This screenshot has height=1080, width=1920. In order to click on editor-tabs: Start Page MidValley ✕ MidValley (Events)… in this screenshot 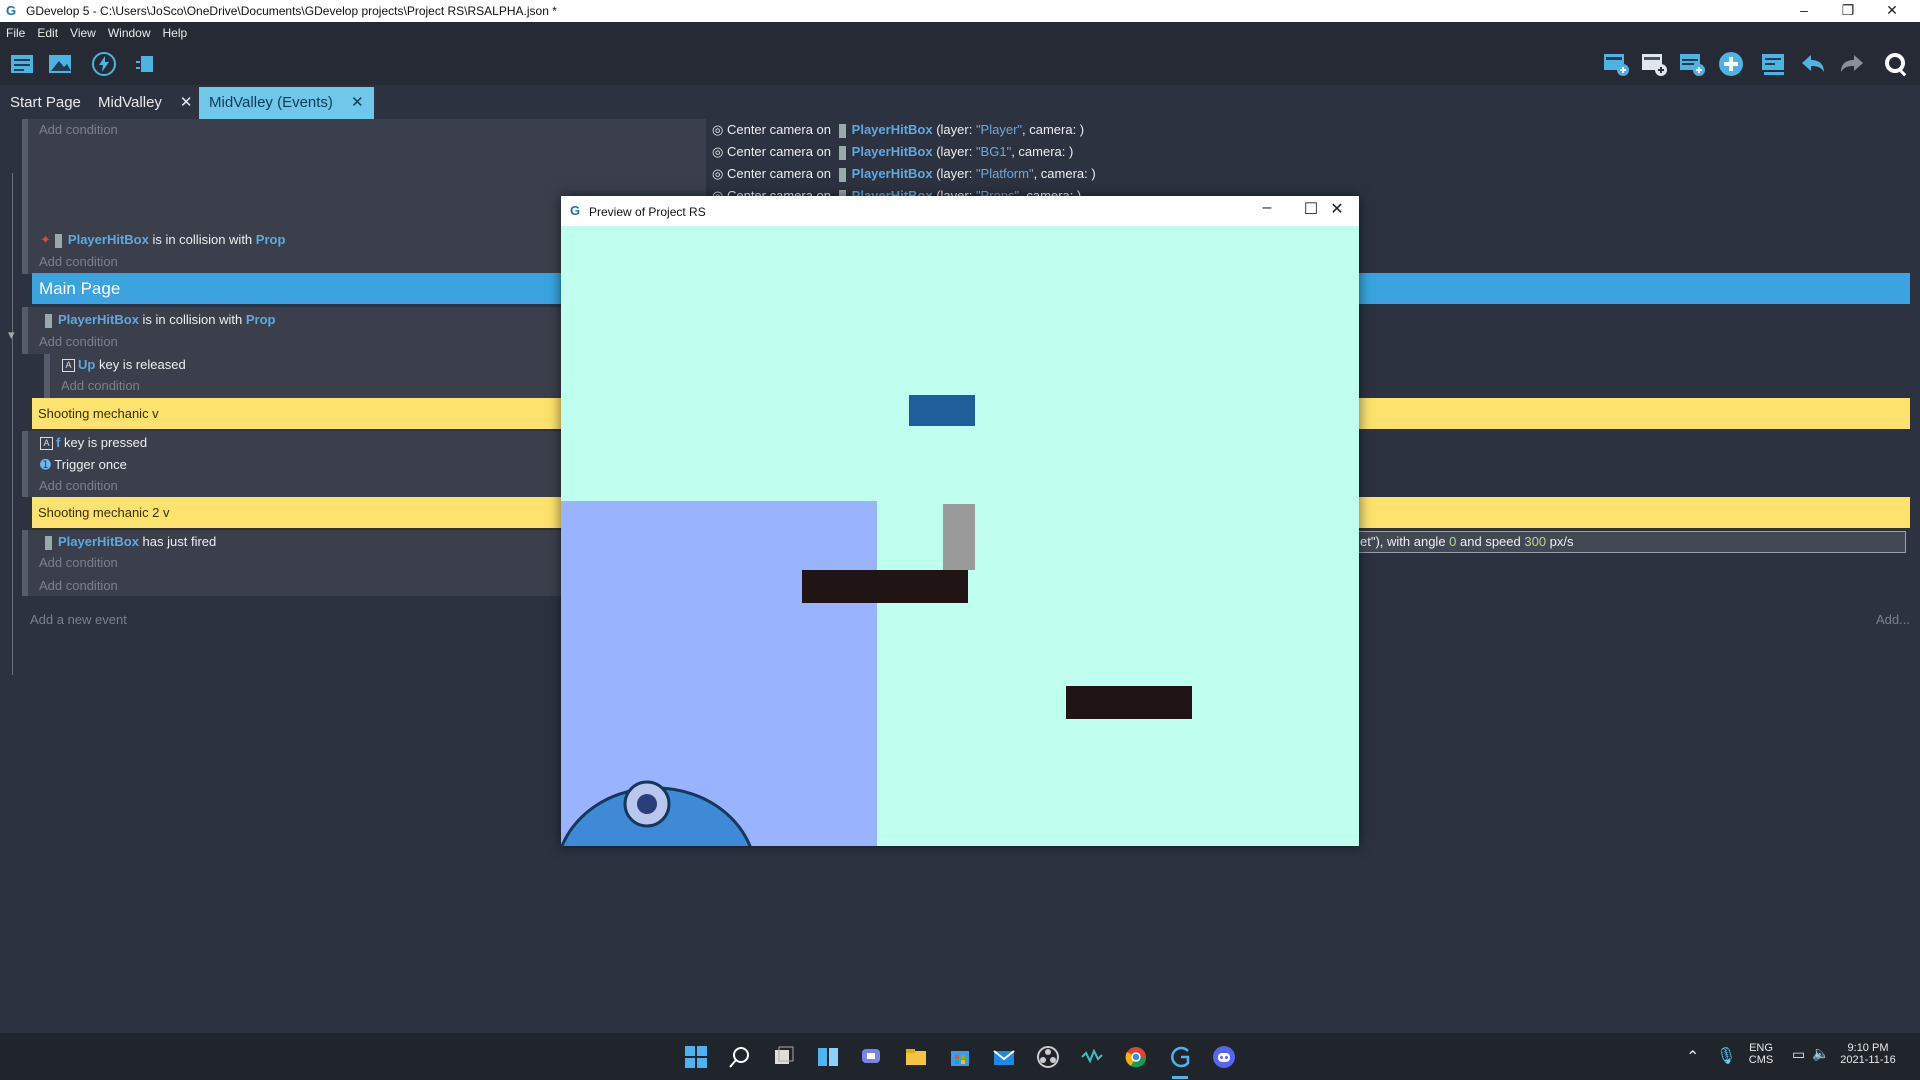, I will do `click(960, 103)`.